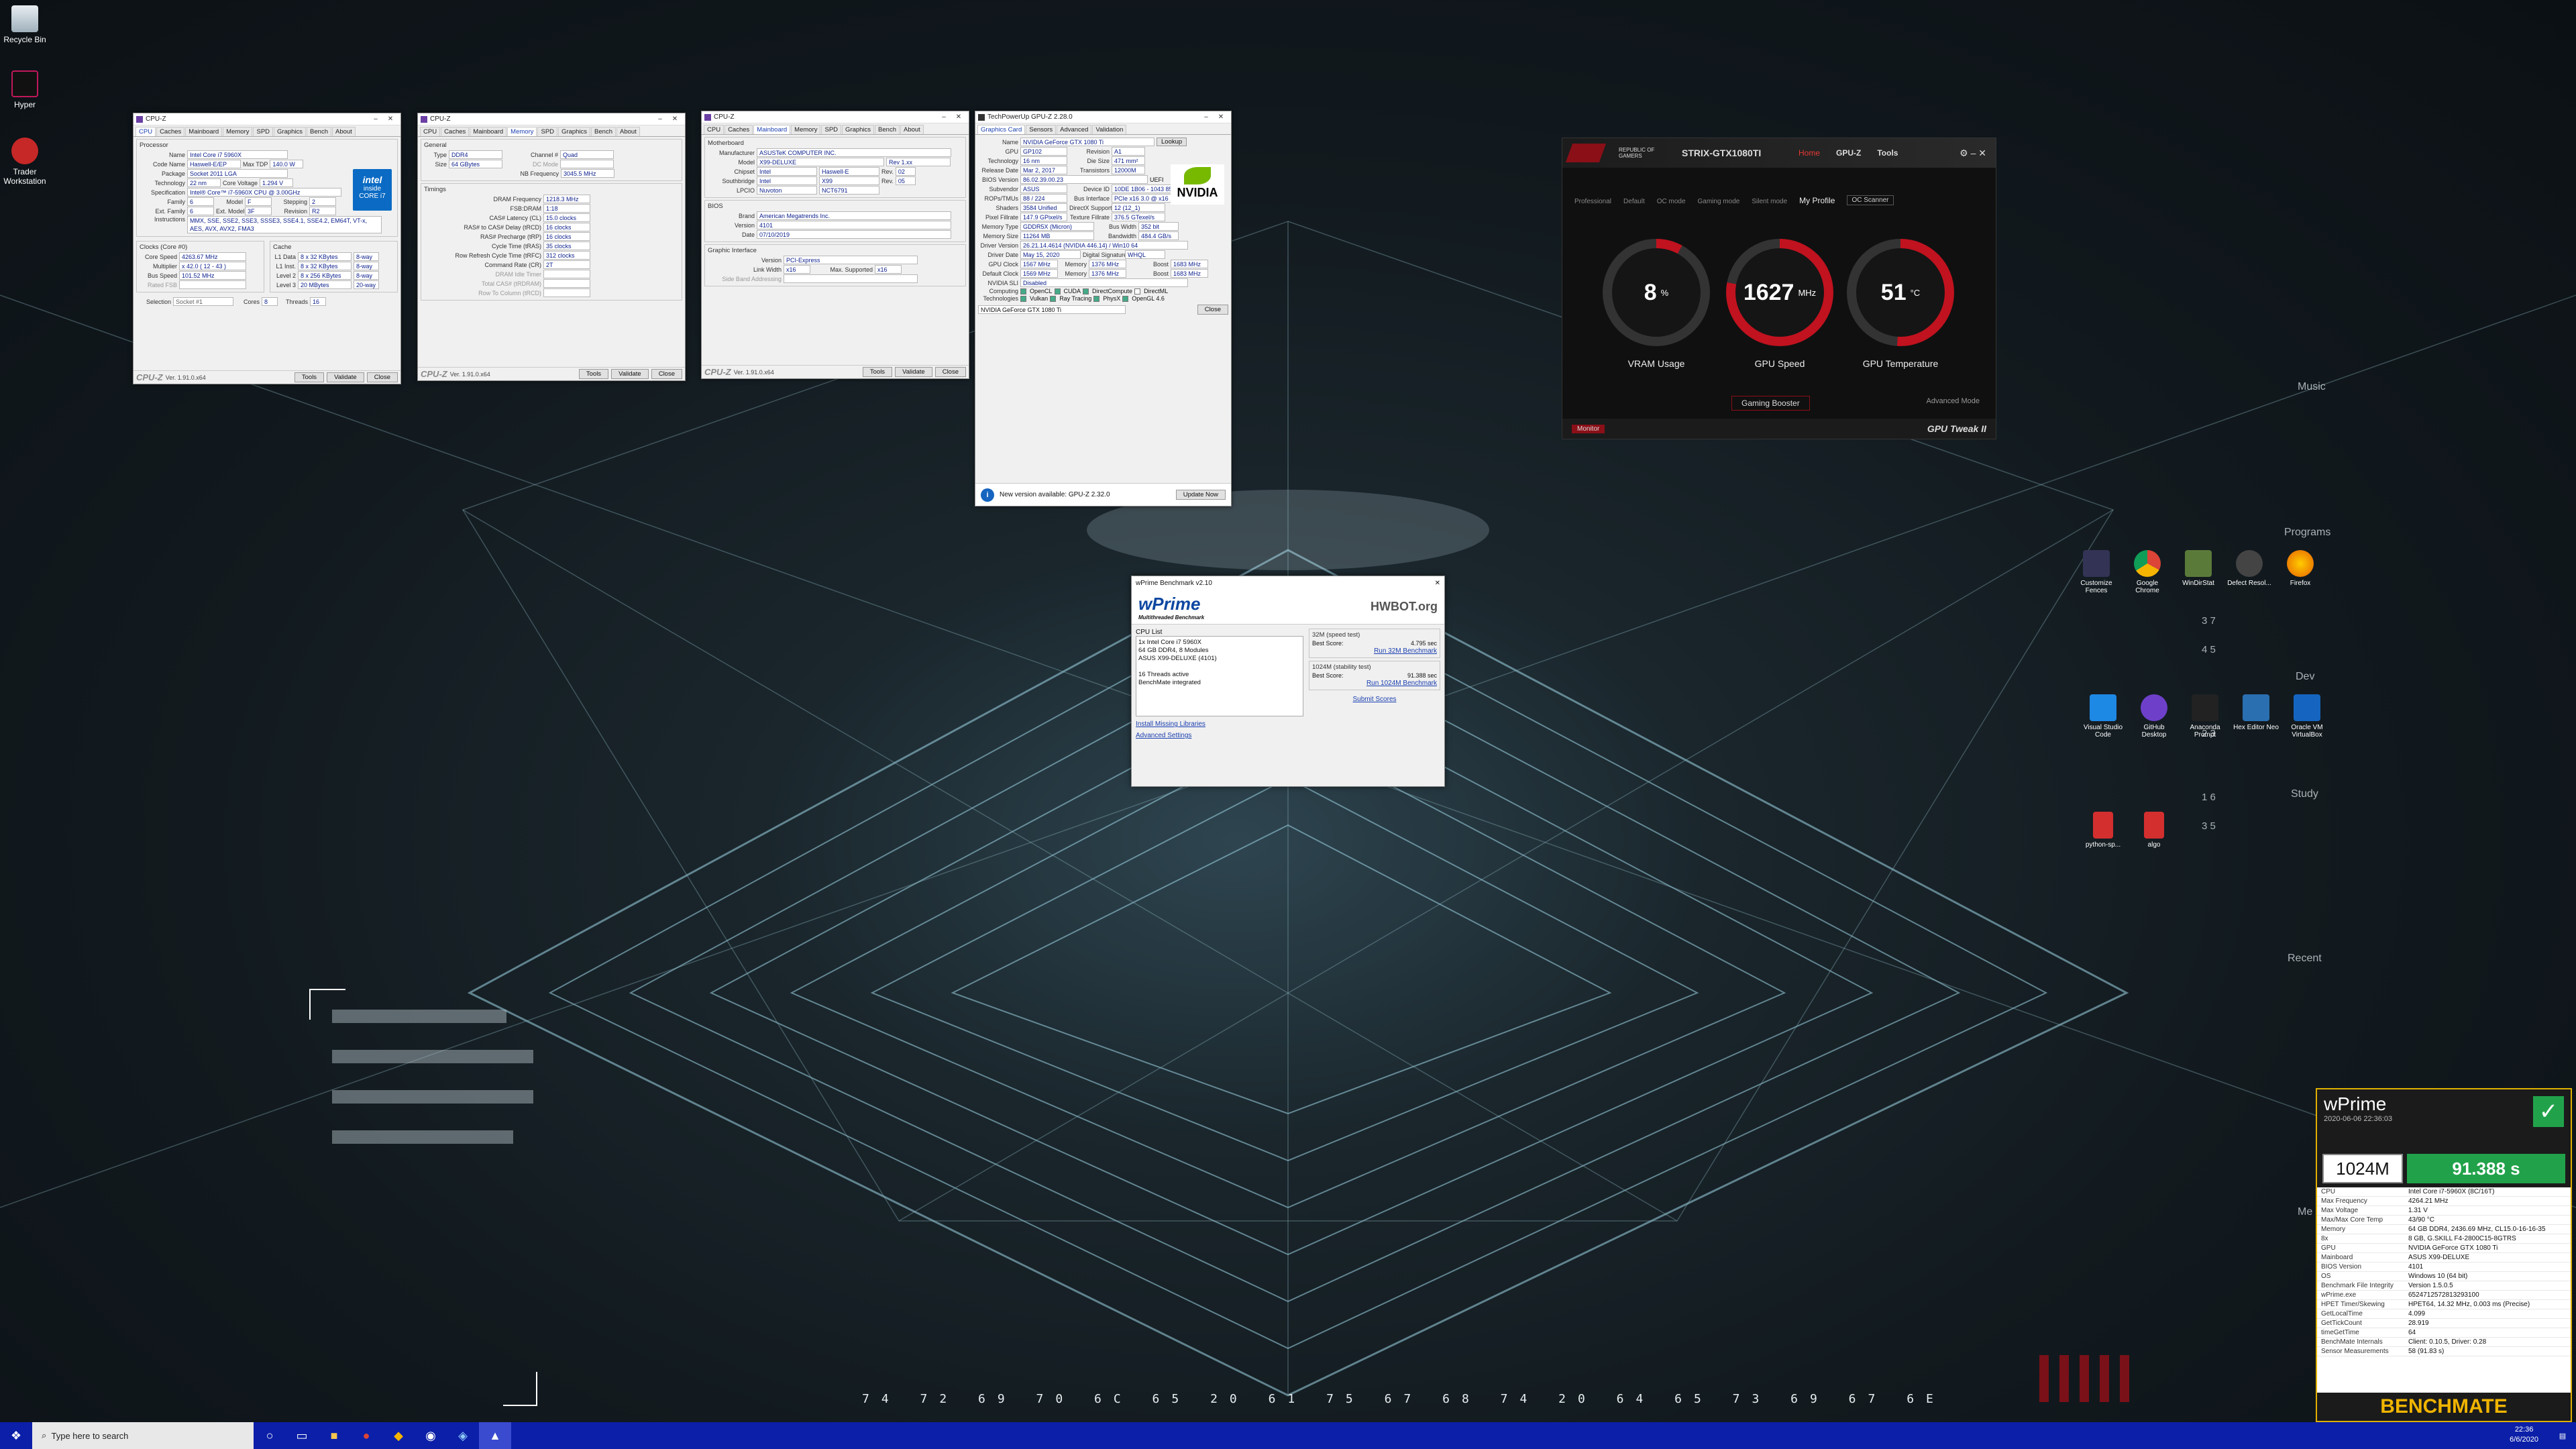  I want to click on monitor-button: Monitor, so click(1588, 428).